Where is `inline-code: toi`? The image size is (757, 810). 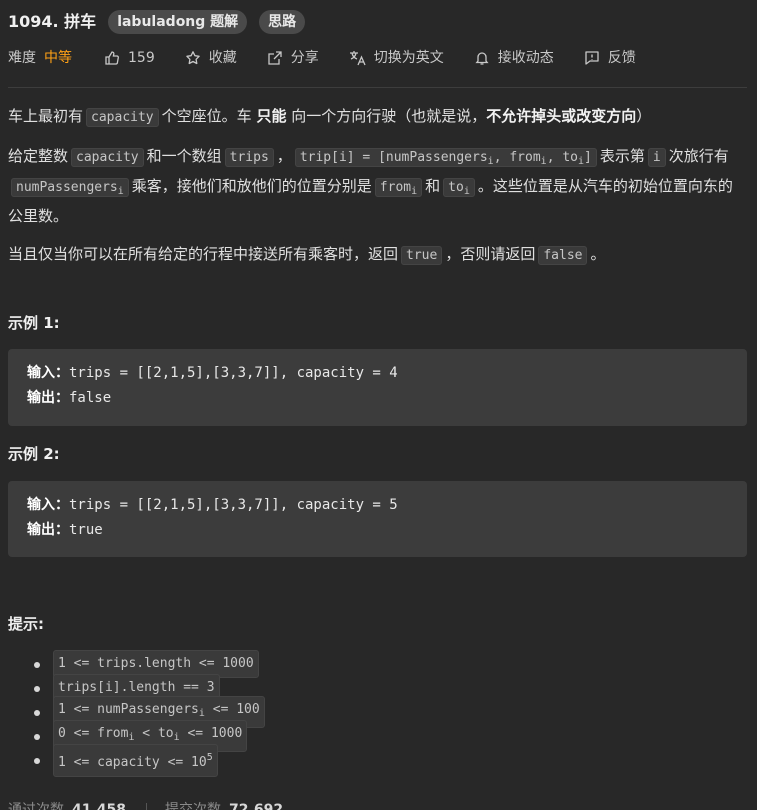 inline-code: toi is located at coordinates (459, 187).